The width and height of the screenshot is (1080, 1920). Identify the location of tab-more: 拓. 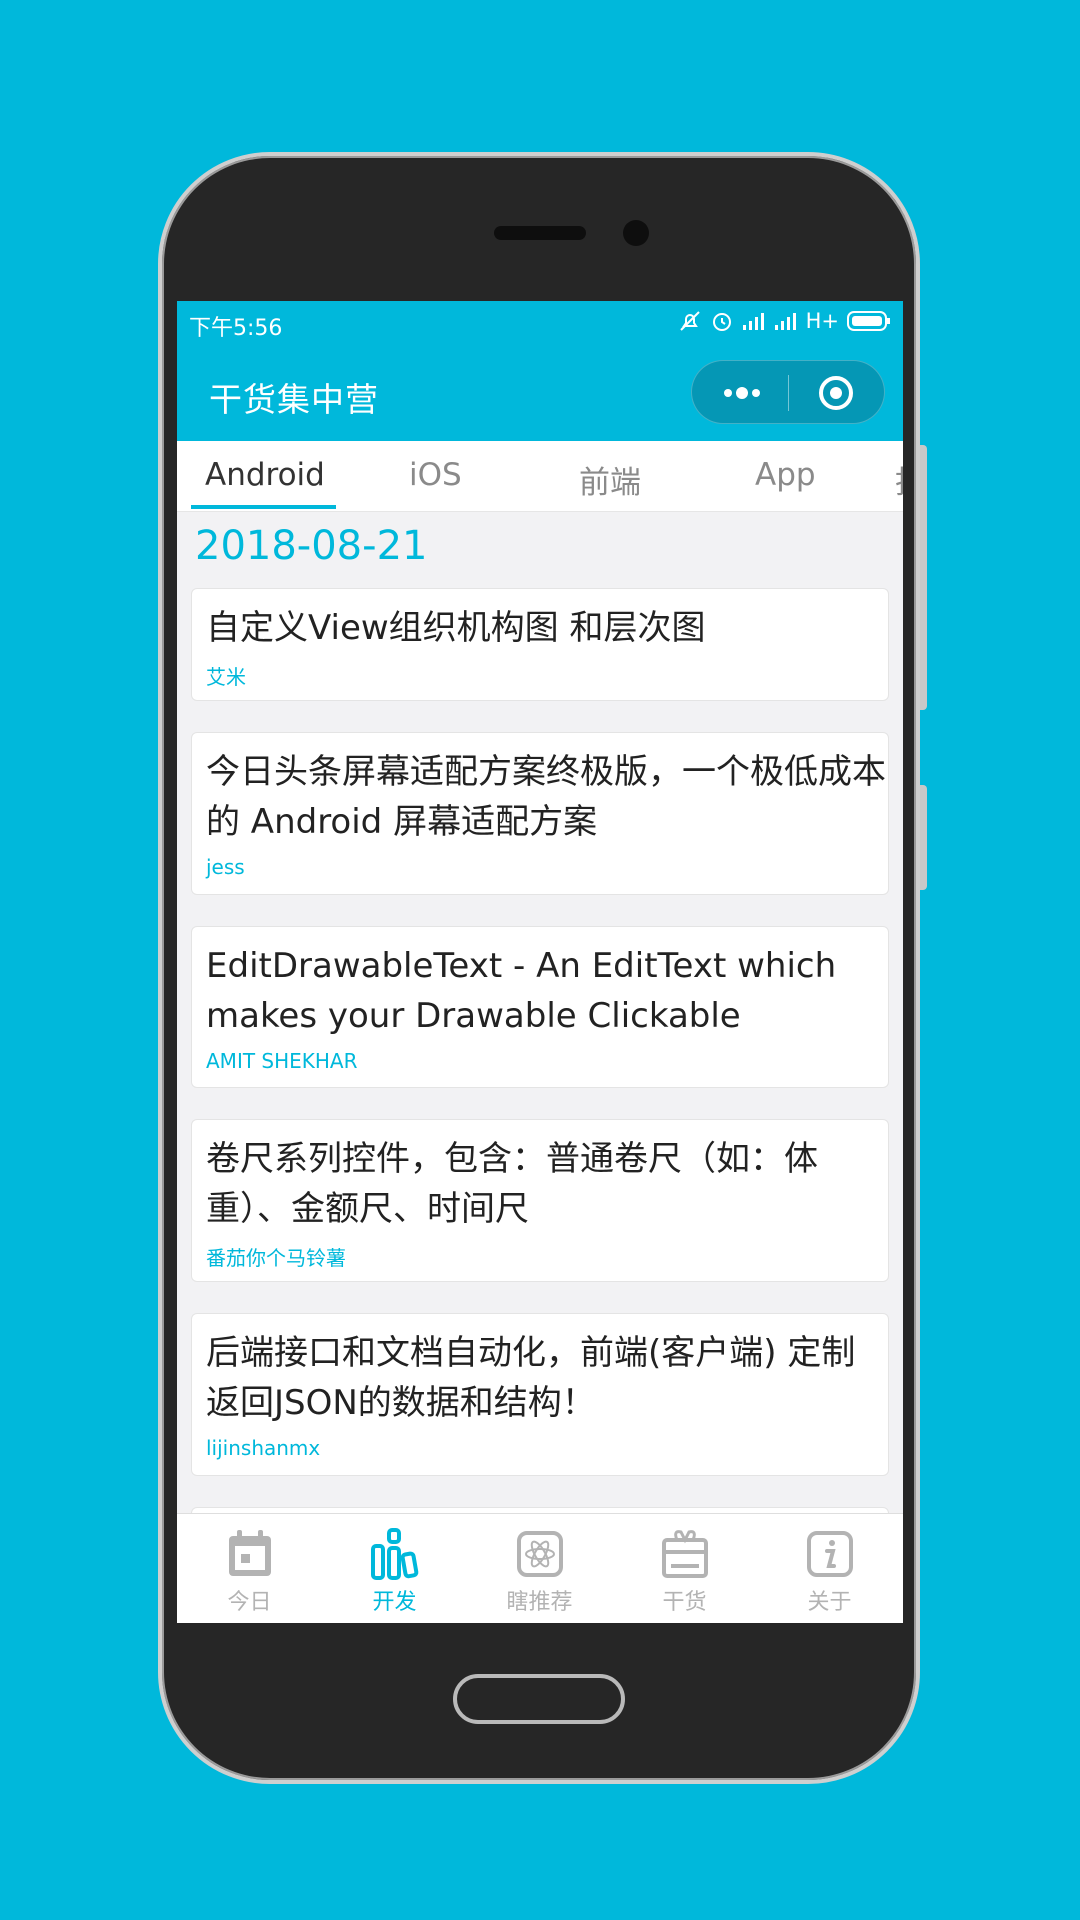
(899, 479).